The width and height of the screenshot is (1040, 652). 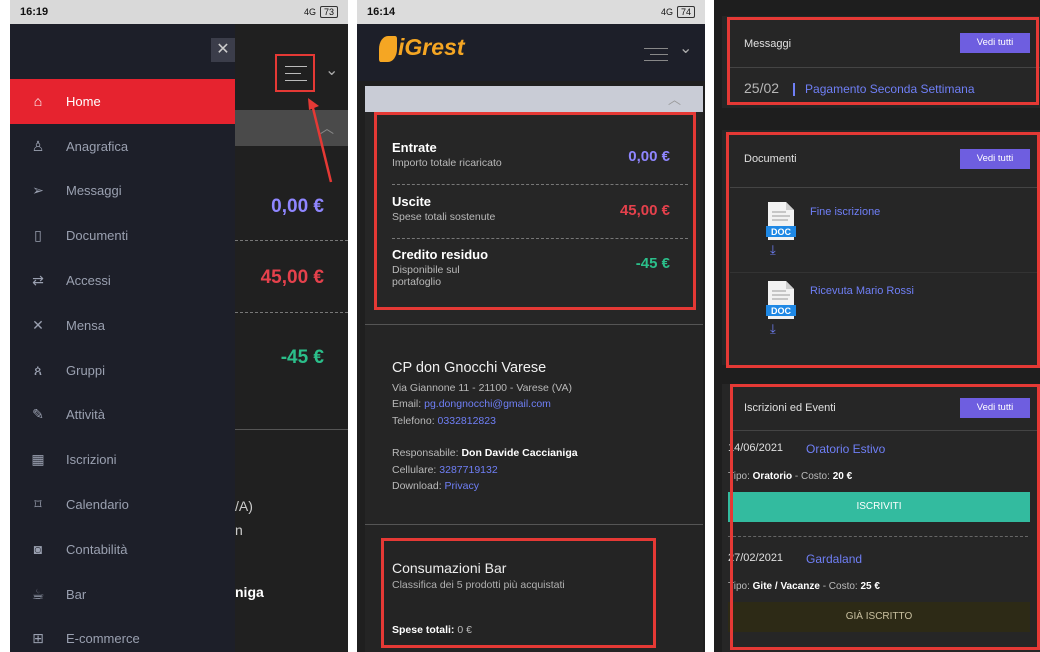 I want to click on app-header: iGrest ⌄, so click(x=531, y=52).